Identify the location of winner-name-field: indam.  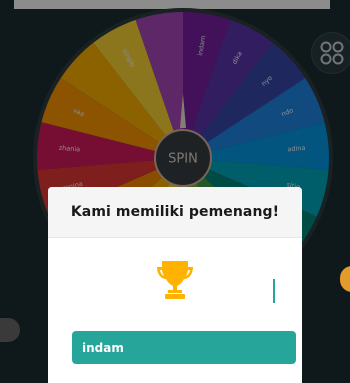
(184, 347).